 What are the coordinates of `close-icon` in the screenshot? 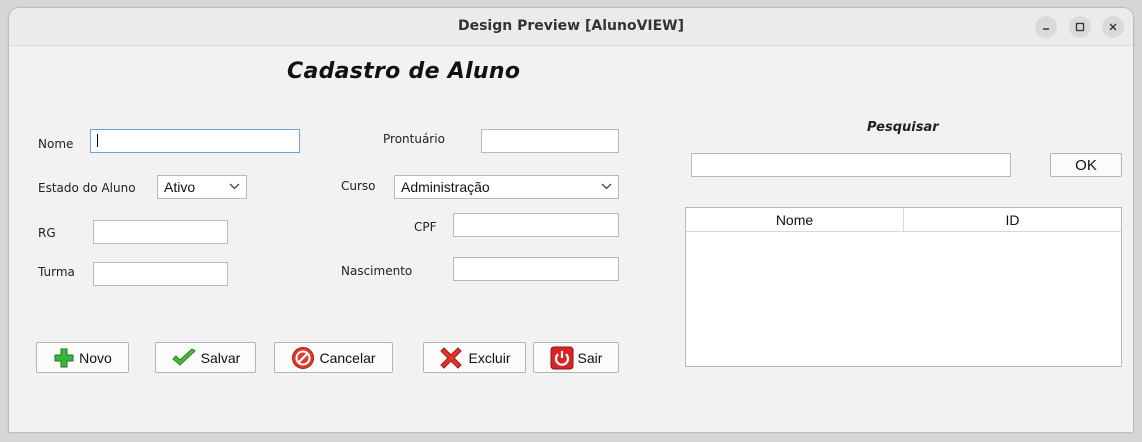 It's located at (1113, 27).